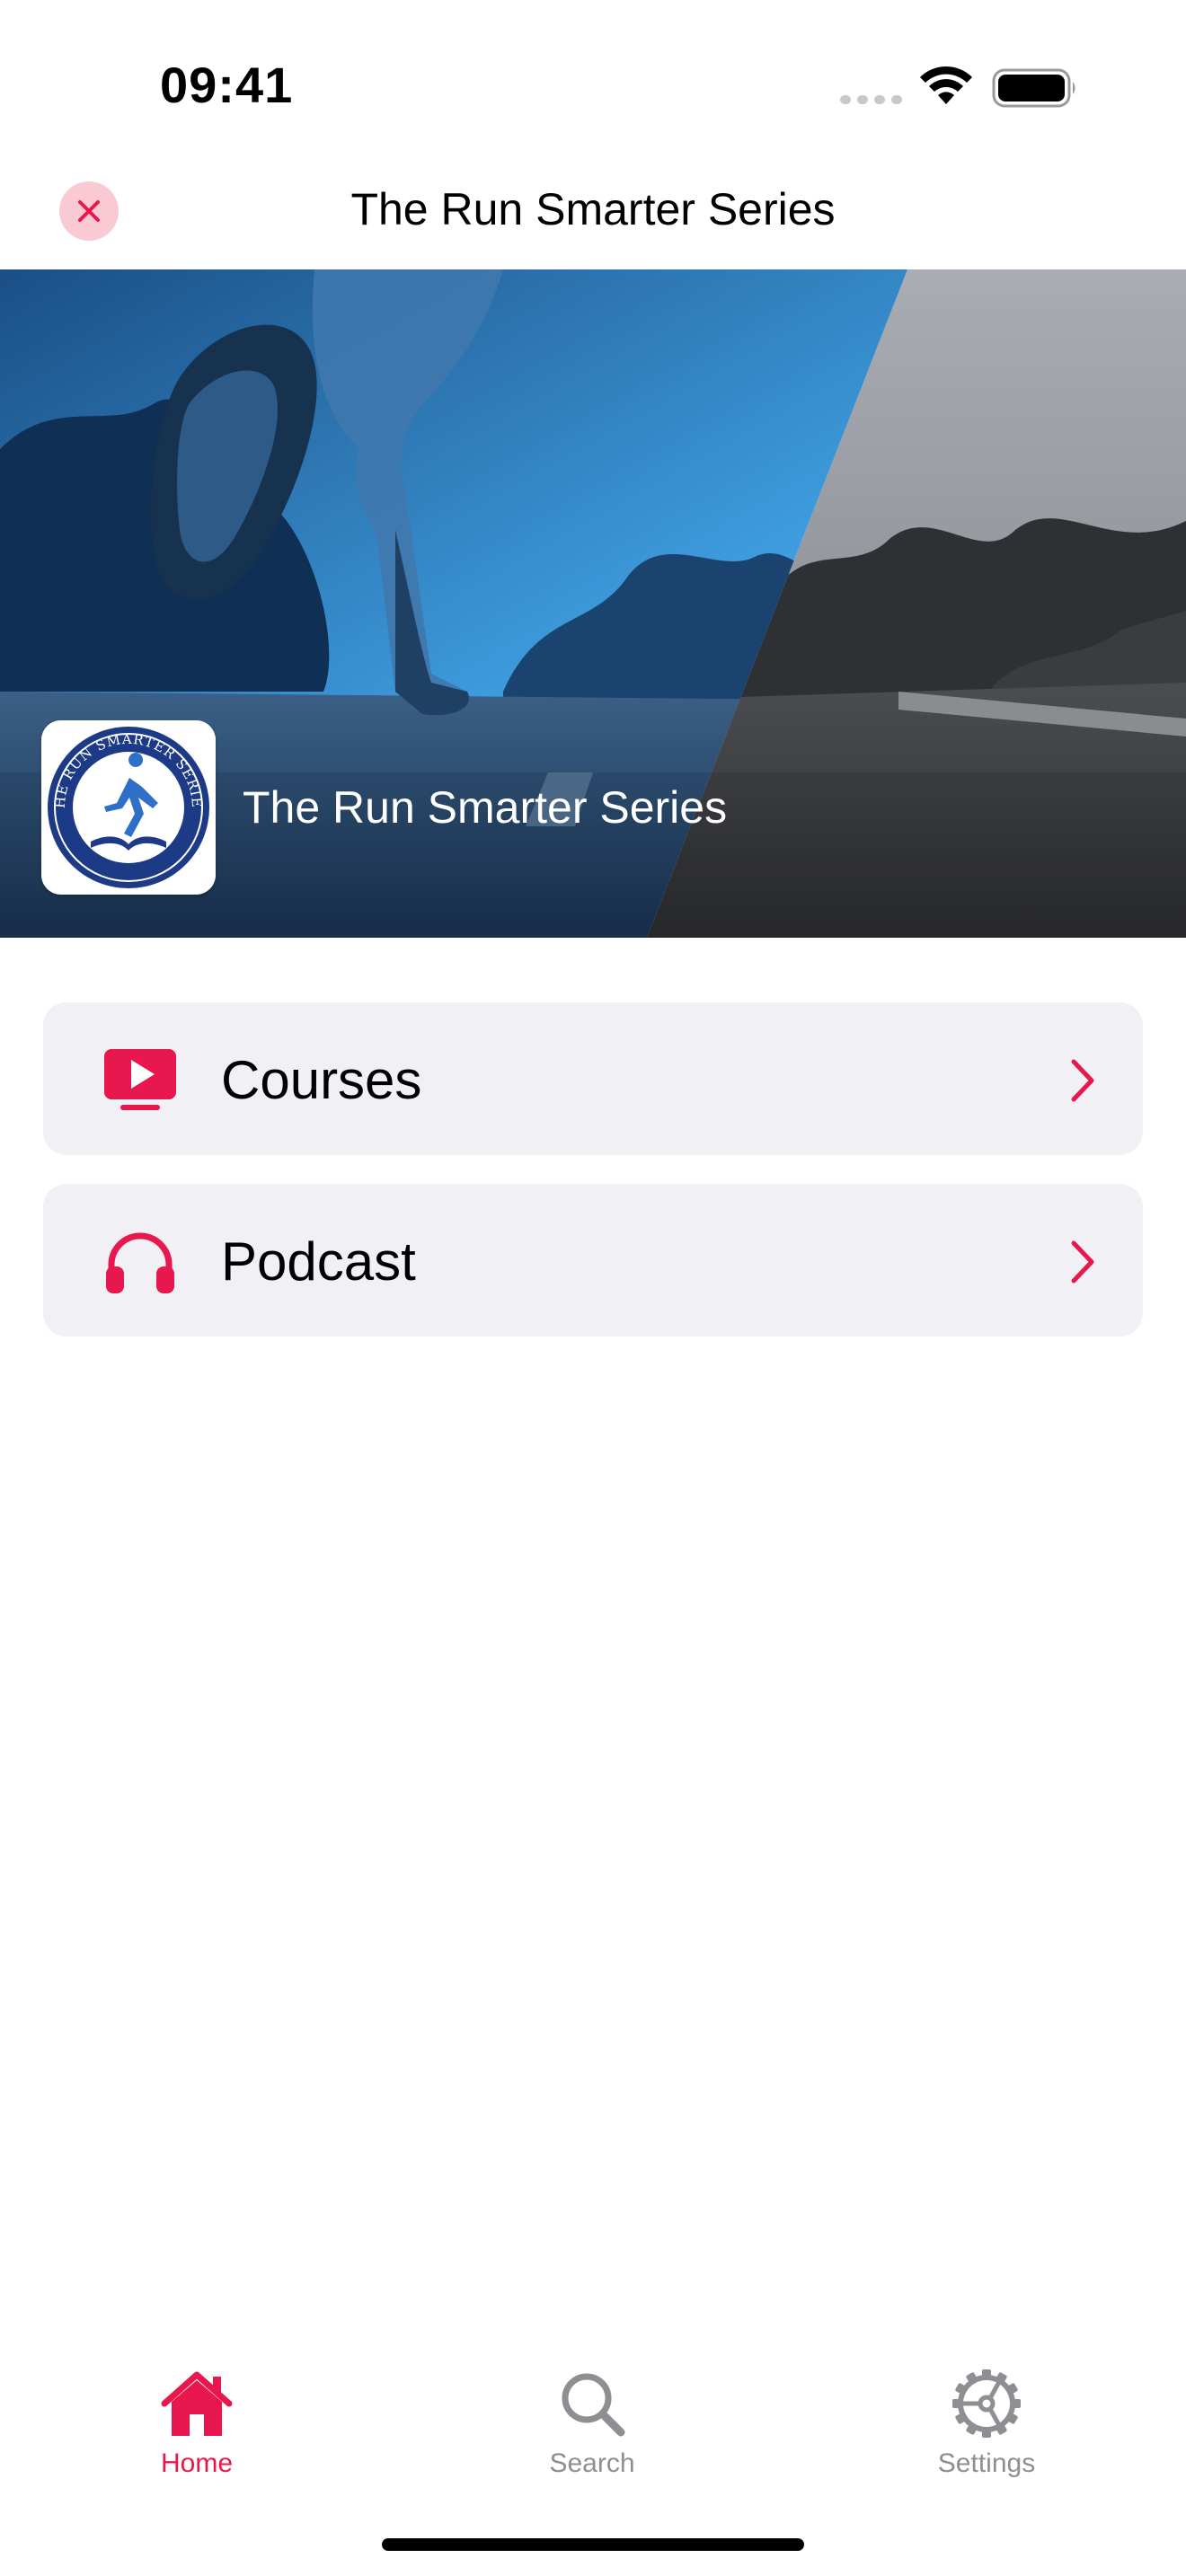 This screenshot has width=1186, height=2576. What do you see at coordinates (871, 99) in the screenshot?
I see `cellular-signal-icon` at bounding box center [871, 99].